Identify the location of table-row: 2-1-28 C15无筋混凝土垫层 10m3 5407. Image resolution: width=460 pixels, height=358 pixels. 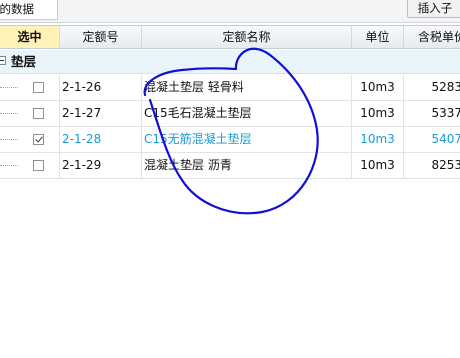
(230, 140).